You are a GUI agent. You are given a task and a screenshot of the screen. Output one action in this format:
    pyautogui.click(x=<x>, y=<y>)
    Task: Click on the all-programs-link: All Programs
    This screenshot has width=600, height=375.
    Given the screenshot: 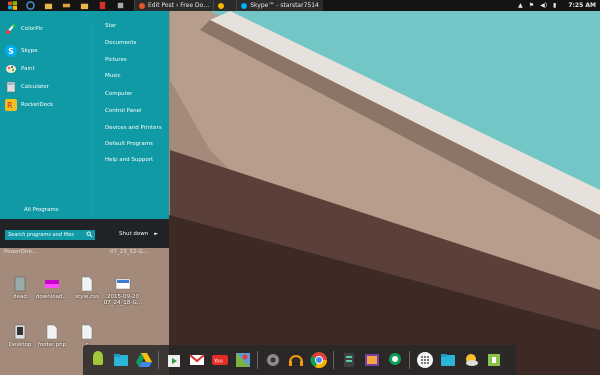 What is the action you would take?
    pyautogui.click(x=41, y=210)
    